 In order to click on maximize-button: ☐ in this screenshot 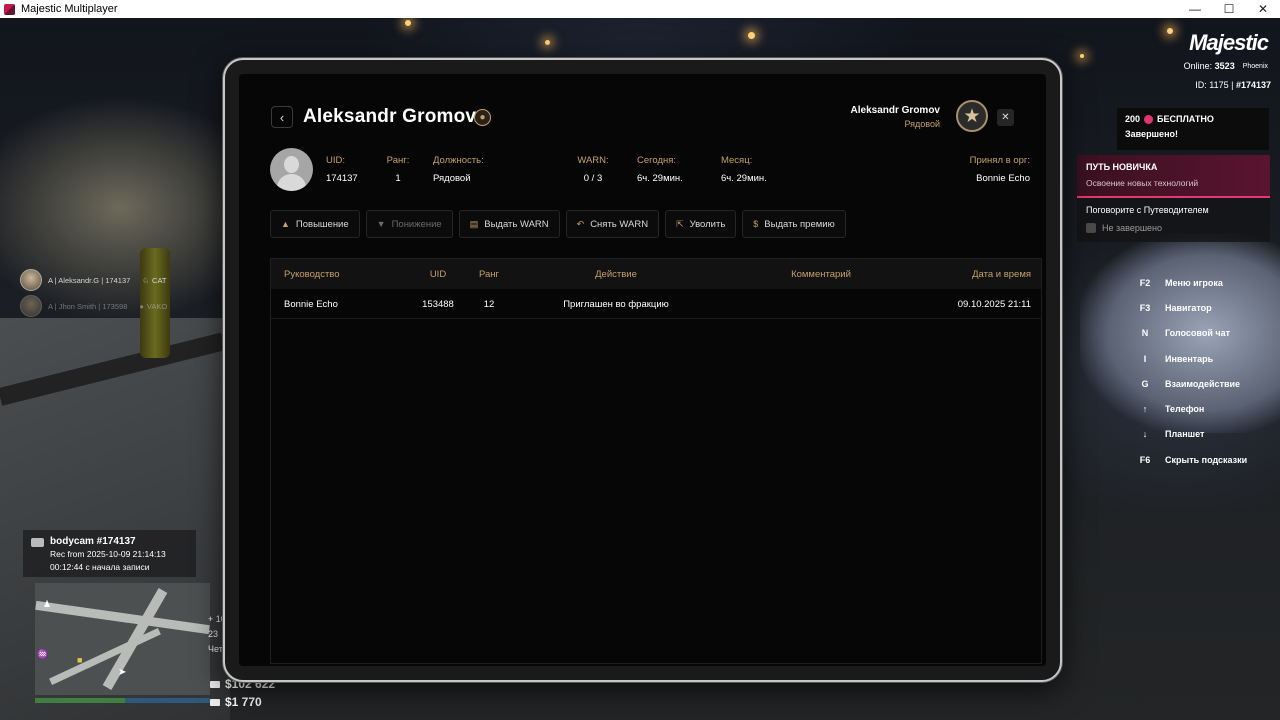, I will do `click(1229, 9)`.